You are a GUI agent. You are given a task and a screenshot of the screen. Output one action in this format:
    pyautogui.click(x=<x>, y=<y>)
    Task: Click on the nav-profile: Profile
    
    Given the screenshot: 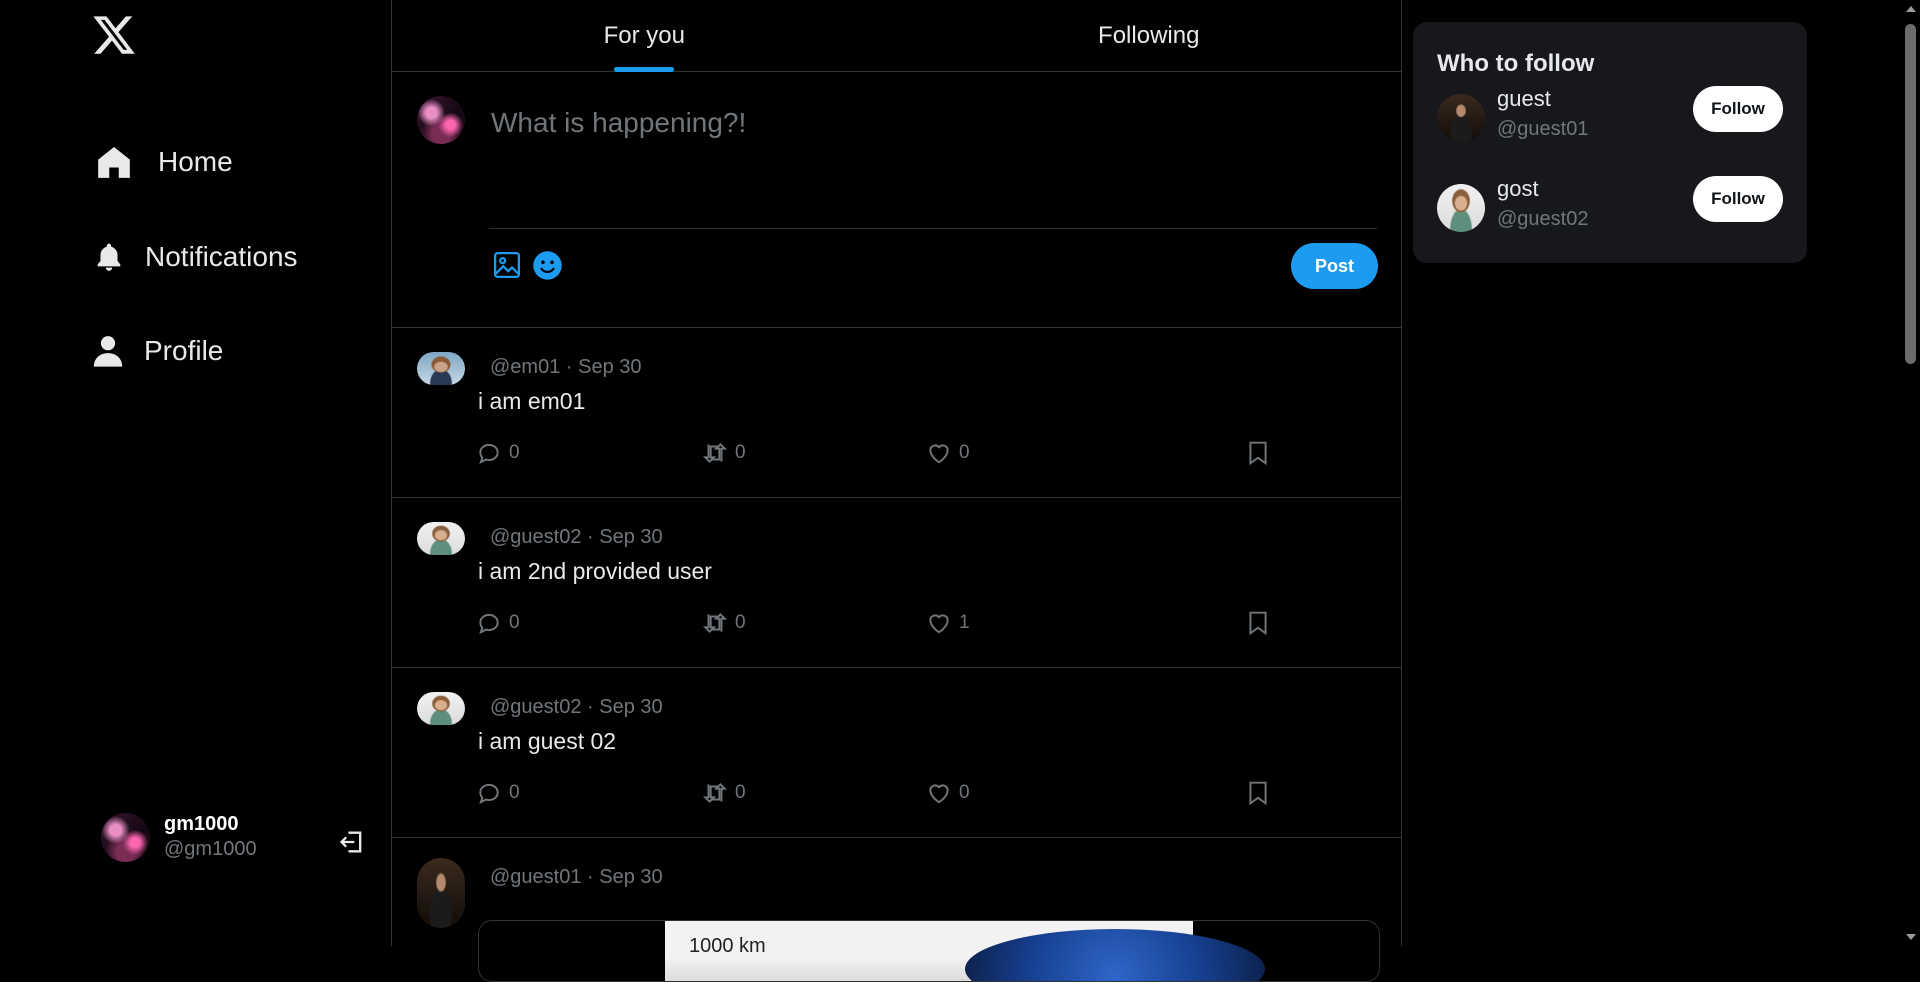 What is the action you would take?
    pyautogui.click(x=157, y=351)
    